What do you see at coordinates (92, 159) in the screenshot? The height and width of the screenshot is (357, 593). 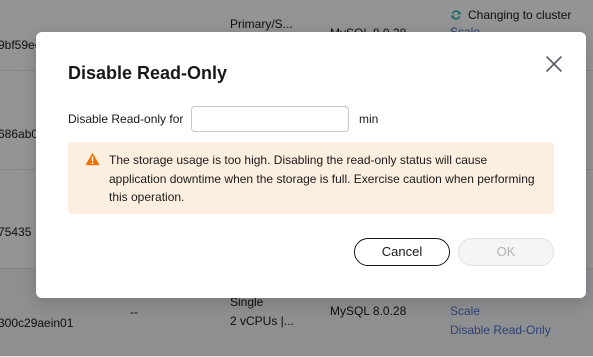 I see `warning-icon` at bounding box center [92, 159].